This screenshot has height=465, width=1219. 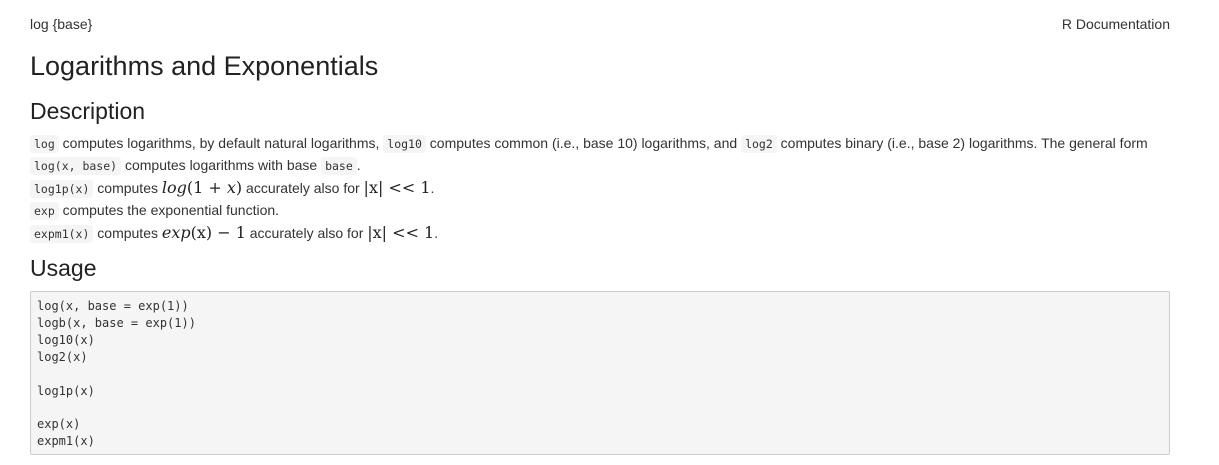 What do you see at coordinates (44, 144) in the screenshot?
I see `code-log: log` at bounding box center [44, 144].